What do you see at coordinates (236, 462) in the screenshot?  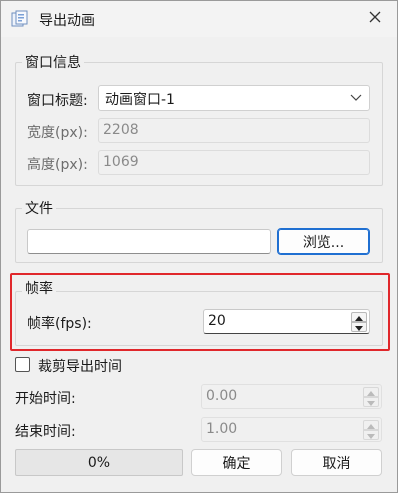 I see `ok-button: 确定` at bounding box center [236, 462].